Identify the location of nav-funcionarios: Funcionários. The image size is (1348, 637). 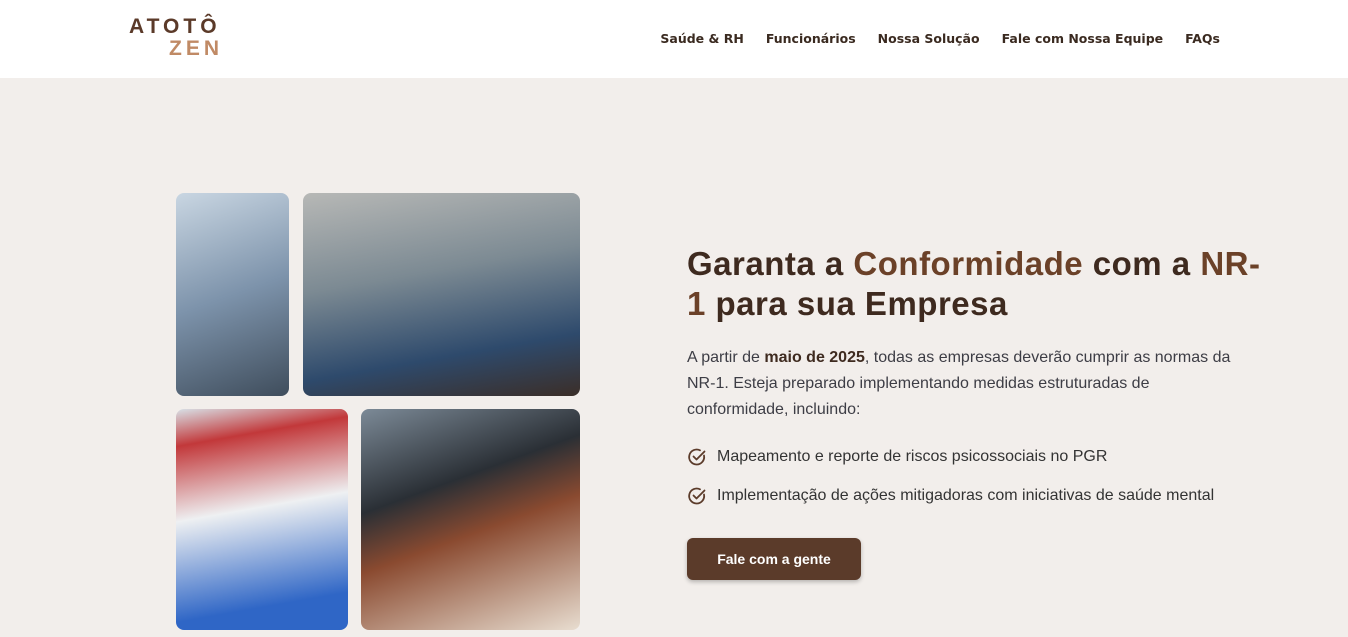
(811, 38).